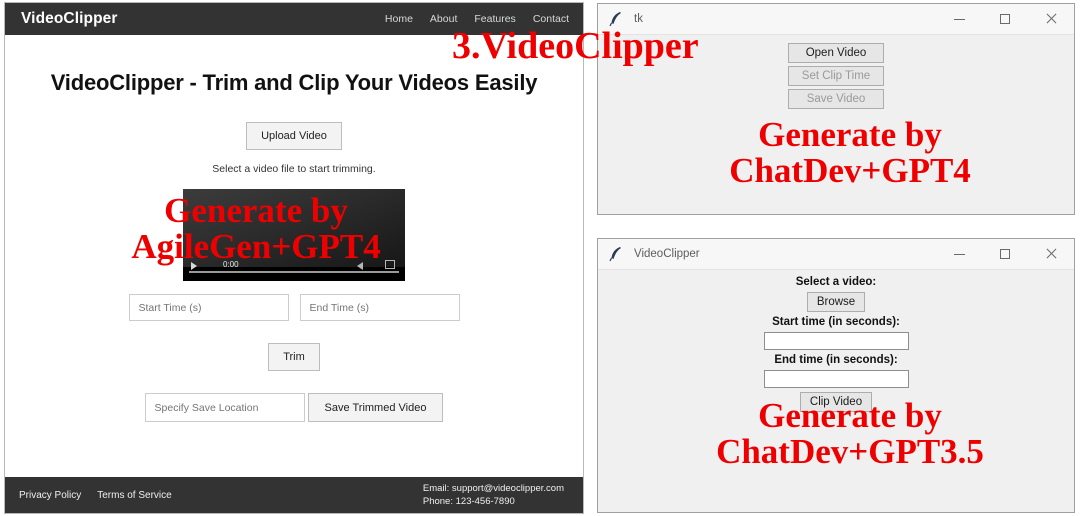 The height and width of the screenshot is (516, 1080). I want to click on footer-phone: Phone: 123-456-7890, so click(468, 501).